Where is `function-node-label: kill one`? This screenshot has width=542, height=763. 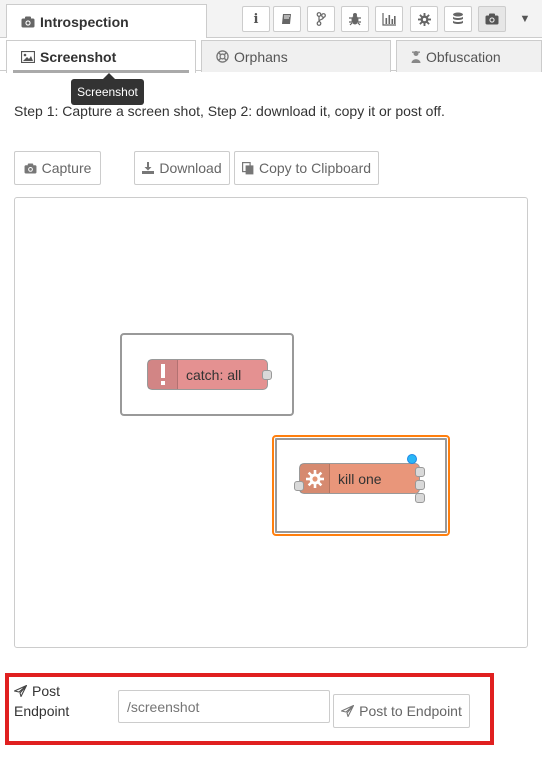
function-node-label: kill one is located at coordinates (360, 478).